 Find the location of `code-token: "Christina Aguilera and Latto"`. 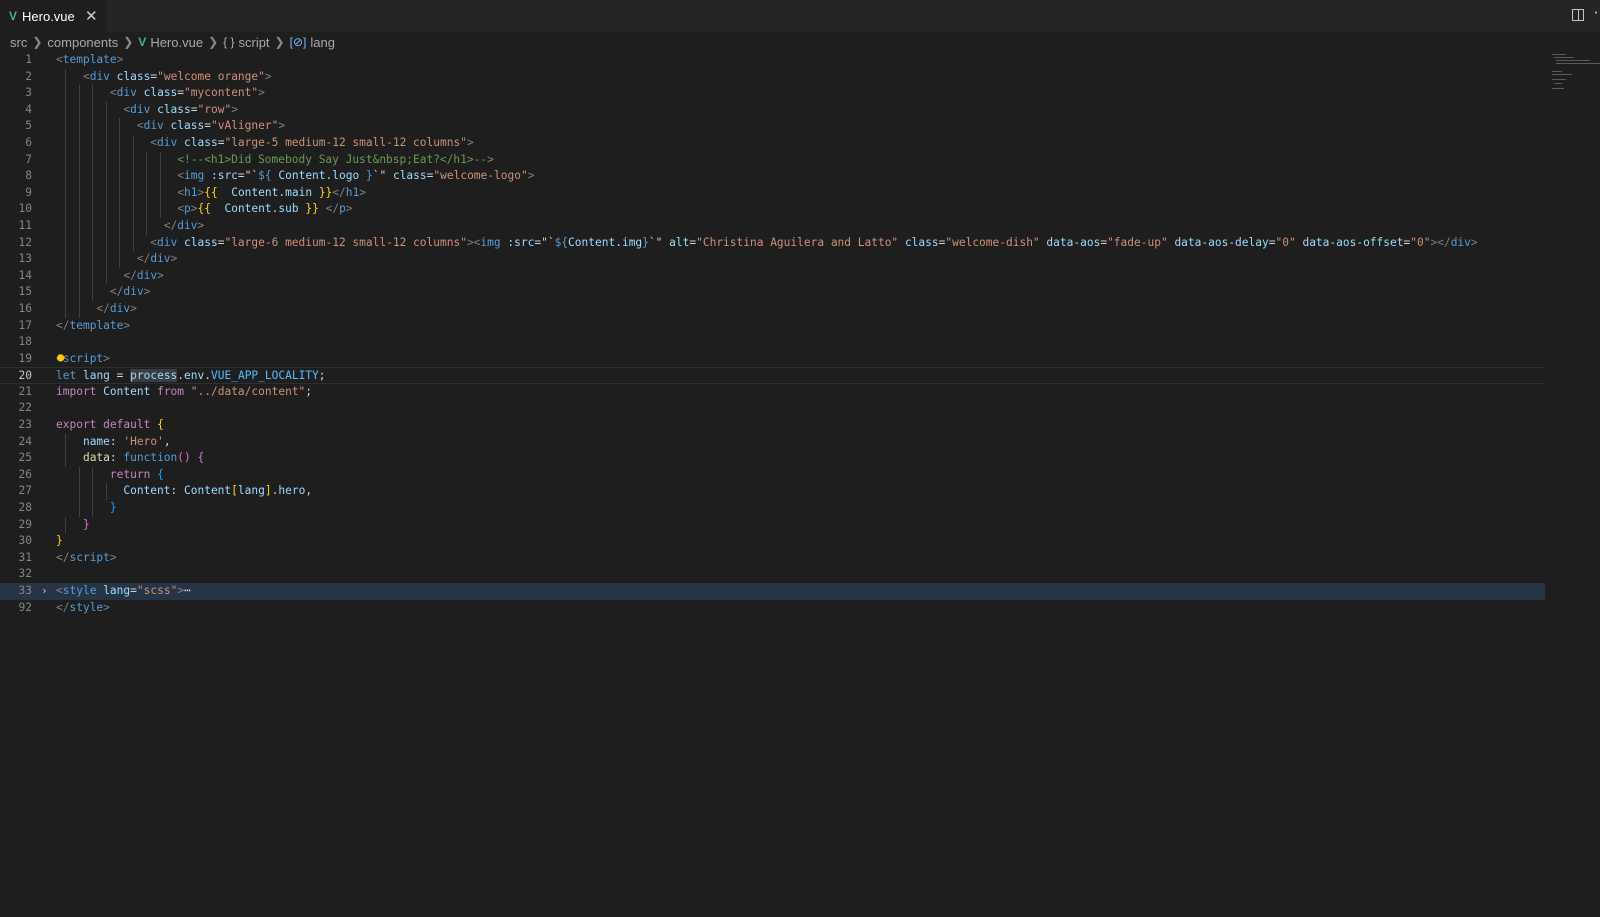

code-token: "Christina Aguilera and Latto" is located at coordinates (797, 242).